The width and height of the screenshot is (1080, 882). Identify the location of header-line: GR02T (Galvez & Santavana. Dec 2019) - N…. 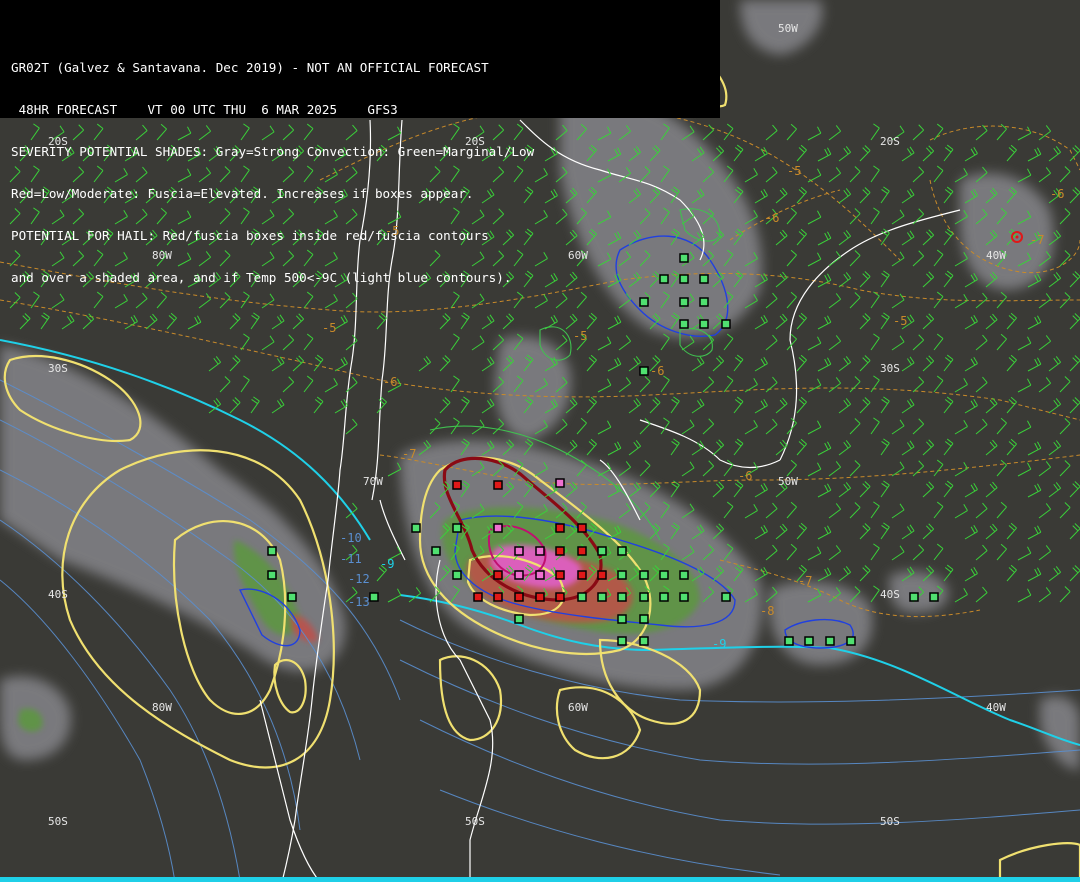
(250, 68).